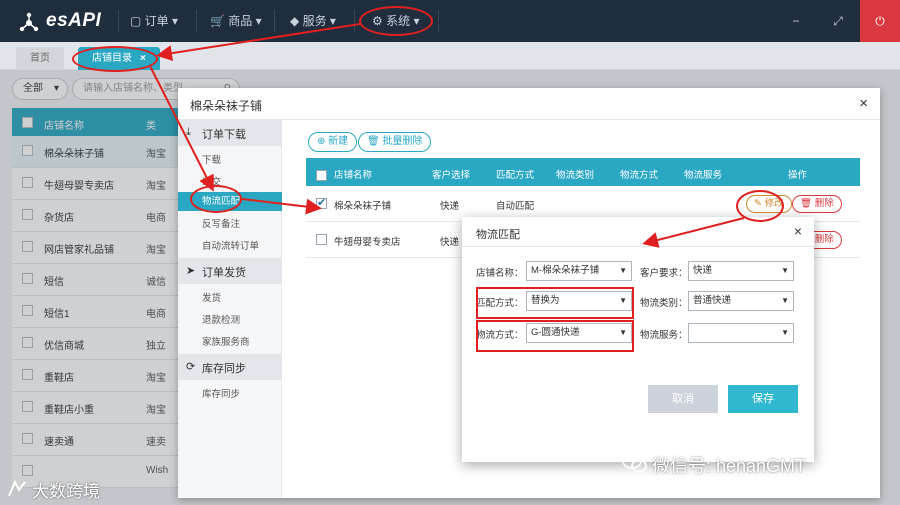  I want to click on dialog-title: 棉朵朵袜子铺, so click(226, 106).